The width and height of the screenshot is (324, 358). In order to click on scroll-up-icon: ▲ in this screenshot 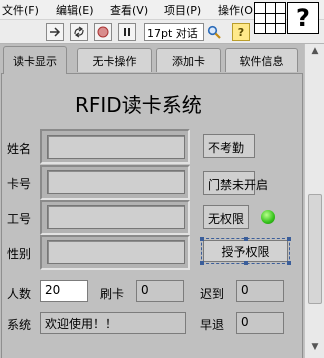, I will do `click(315, 53)`.